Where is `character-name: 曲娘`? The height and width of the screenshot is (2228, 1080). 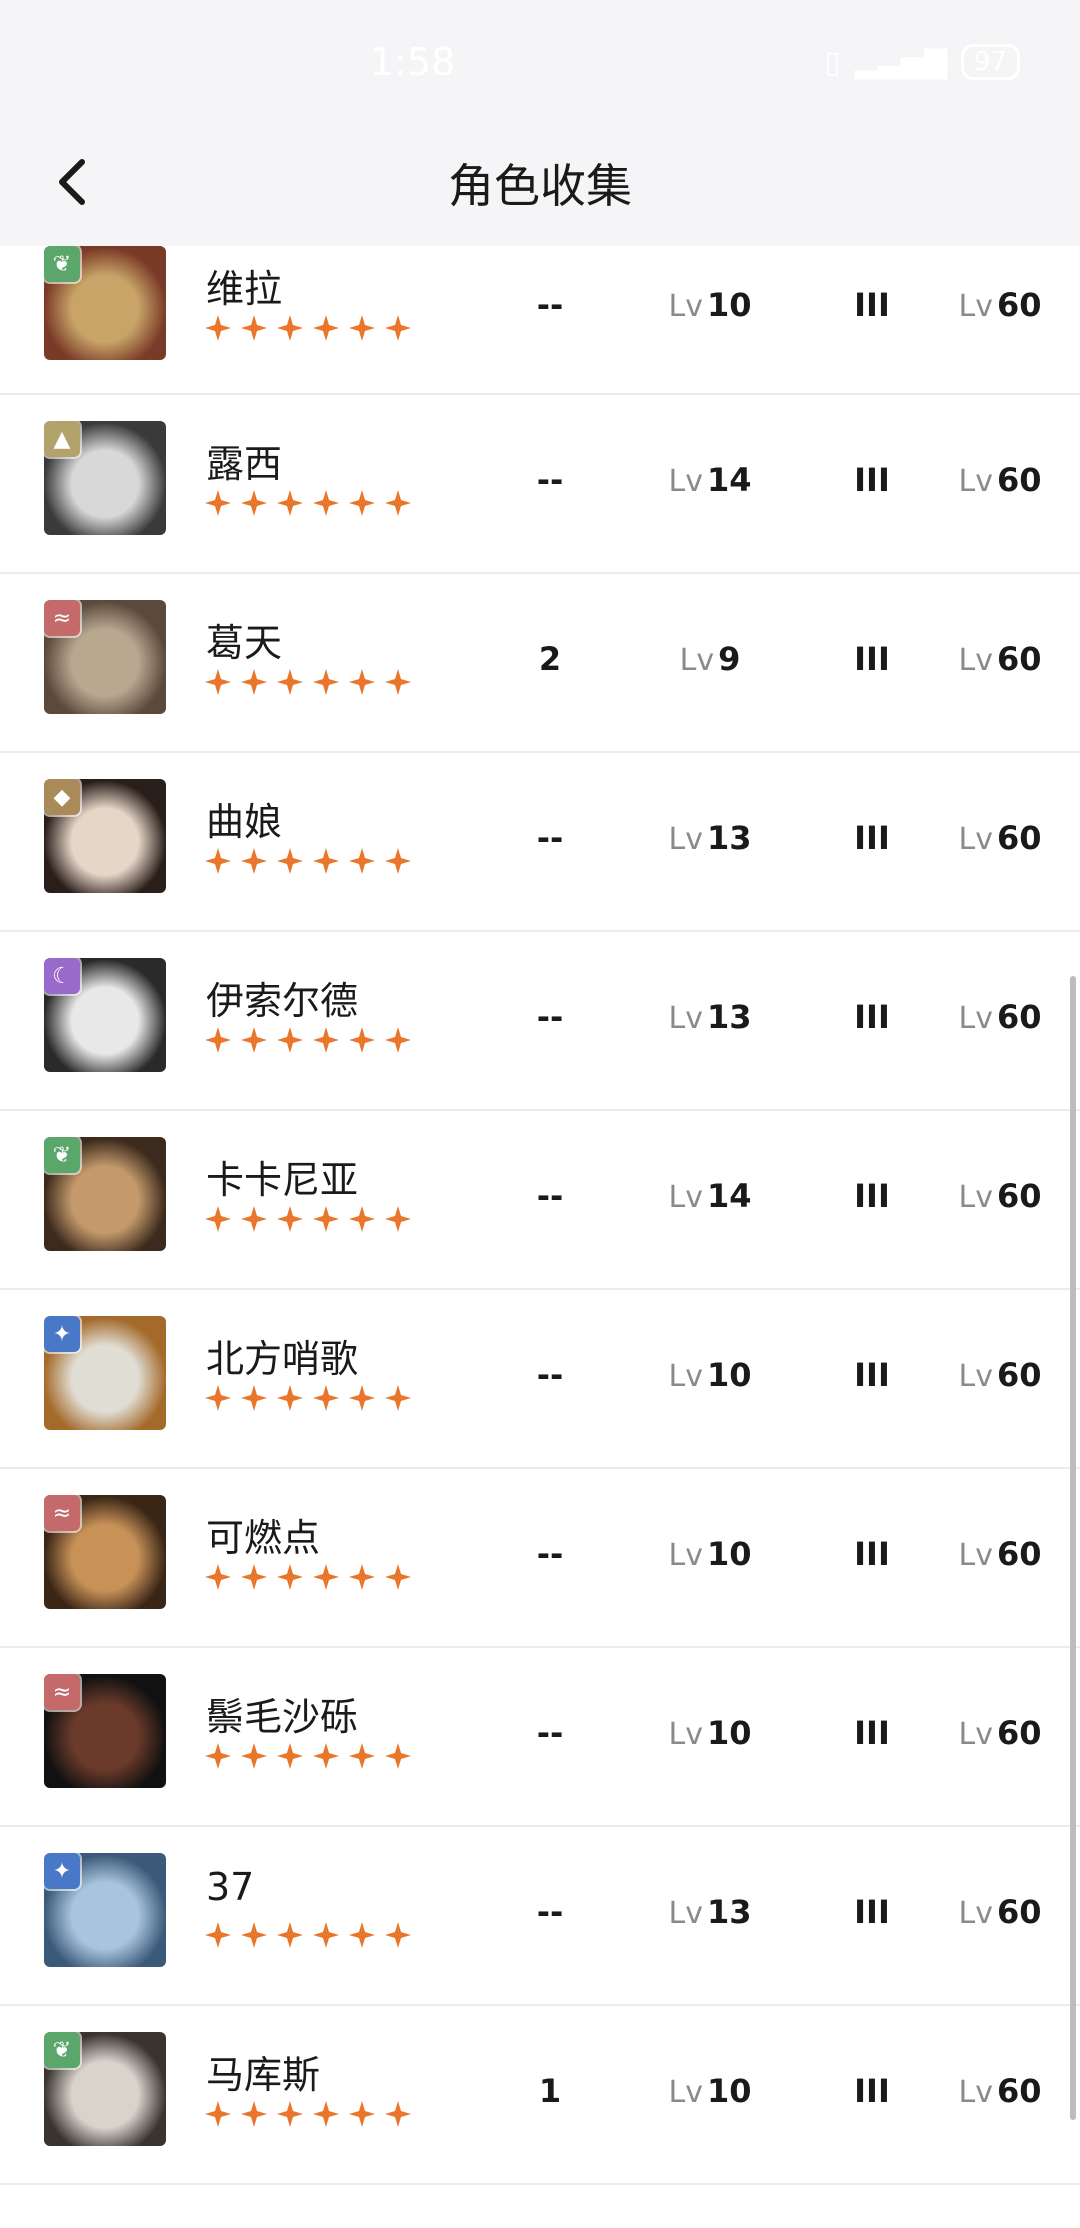
character-name: 曲娘 is located at coordinates (244, 822).